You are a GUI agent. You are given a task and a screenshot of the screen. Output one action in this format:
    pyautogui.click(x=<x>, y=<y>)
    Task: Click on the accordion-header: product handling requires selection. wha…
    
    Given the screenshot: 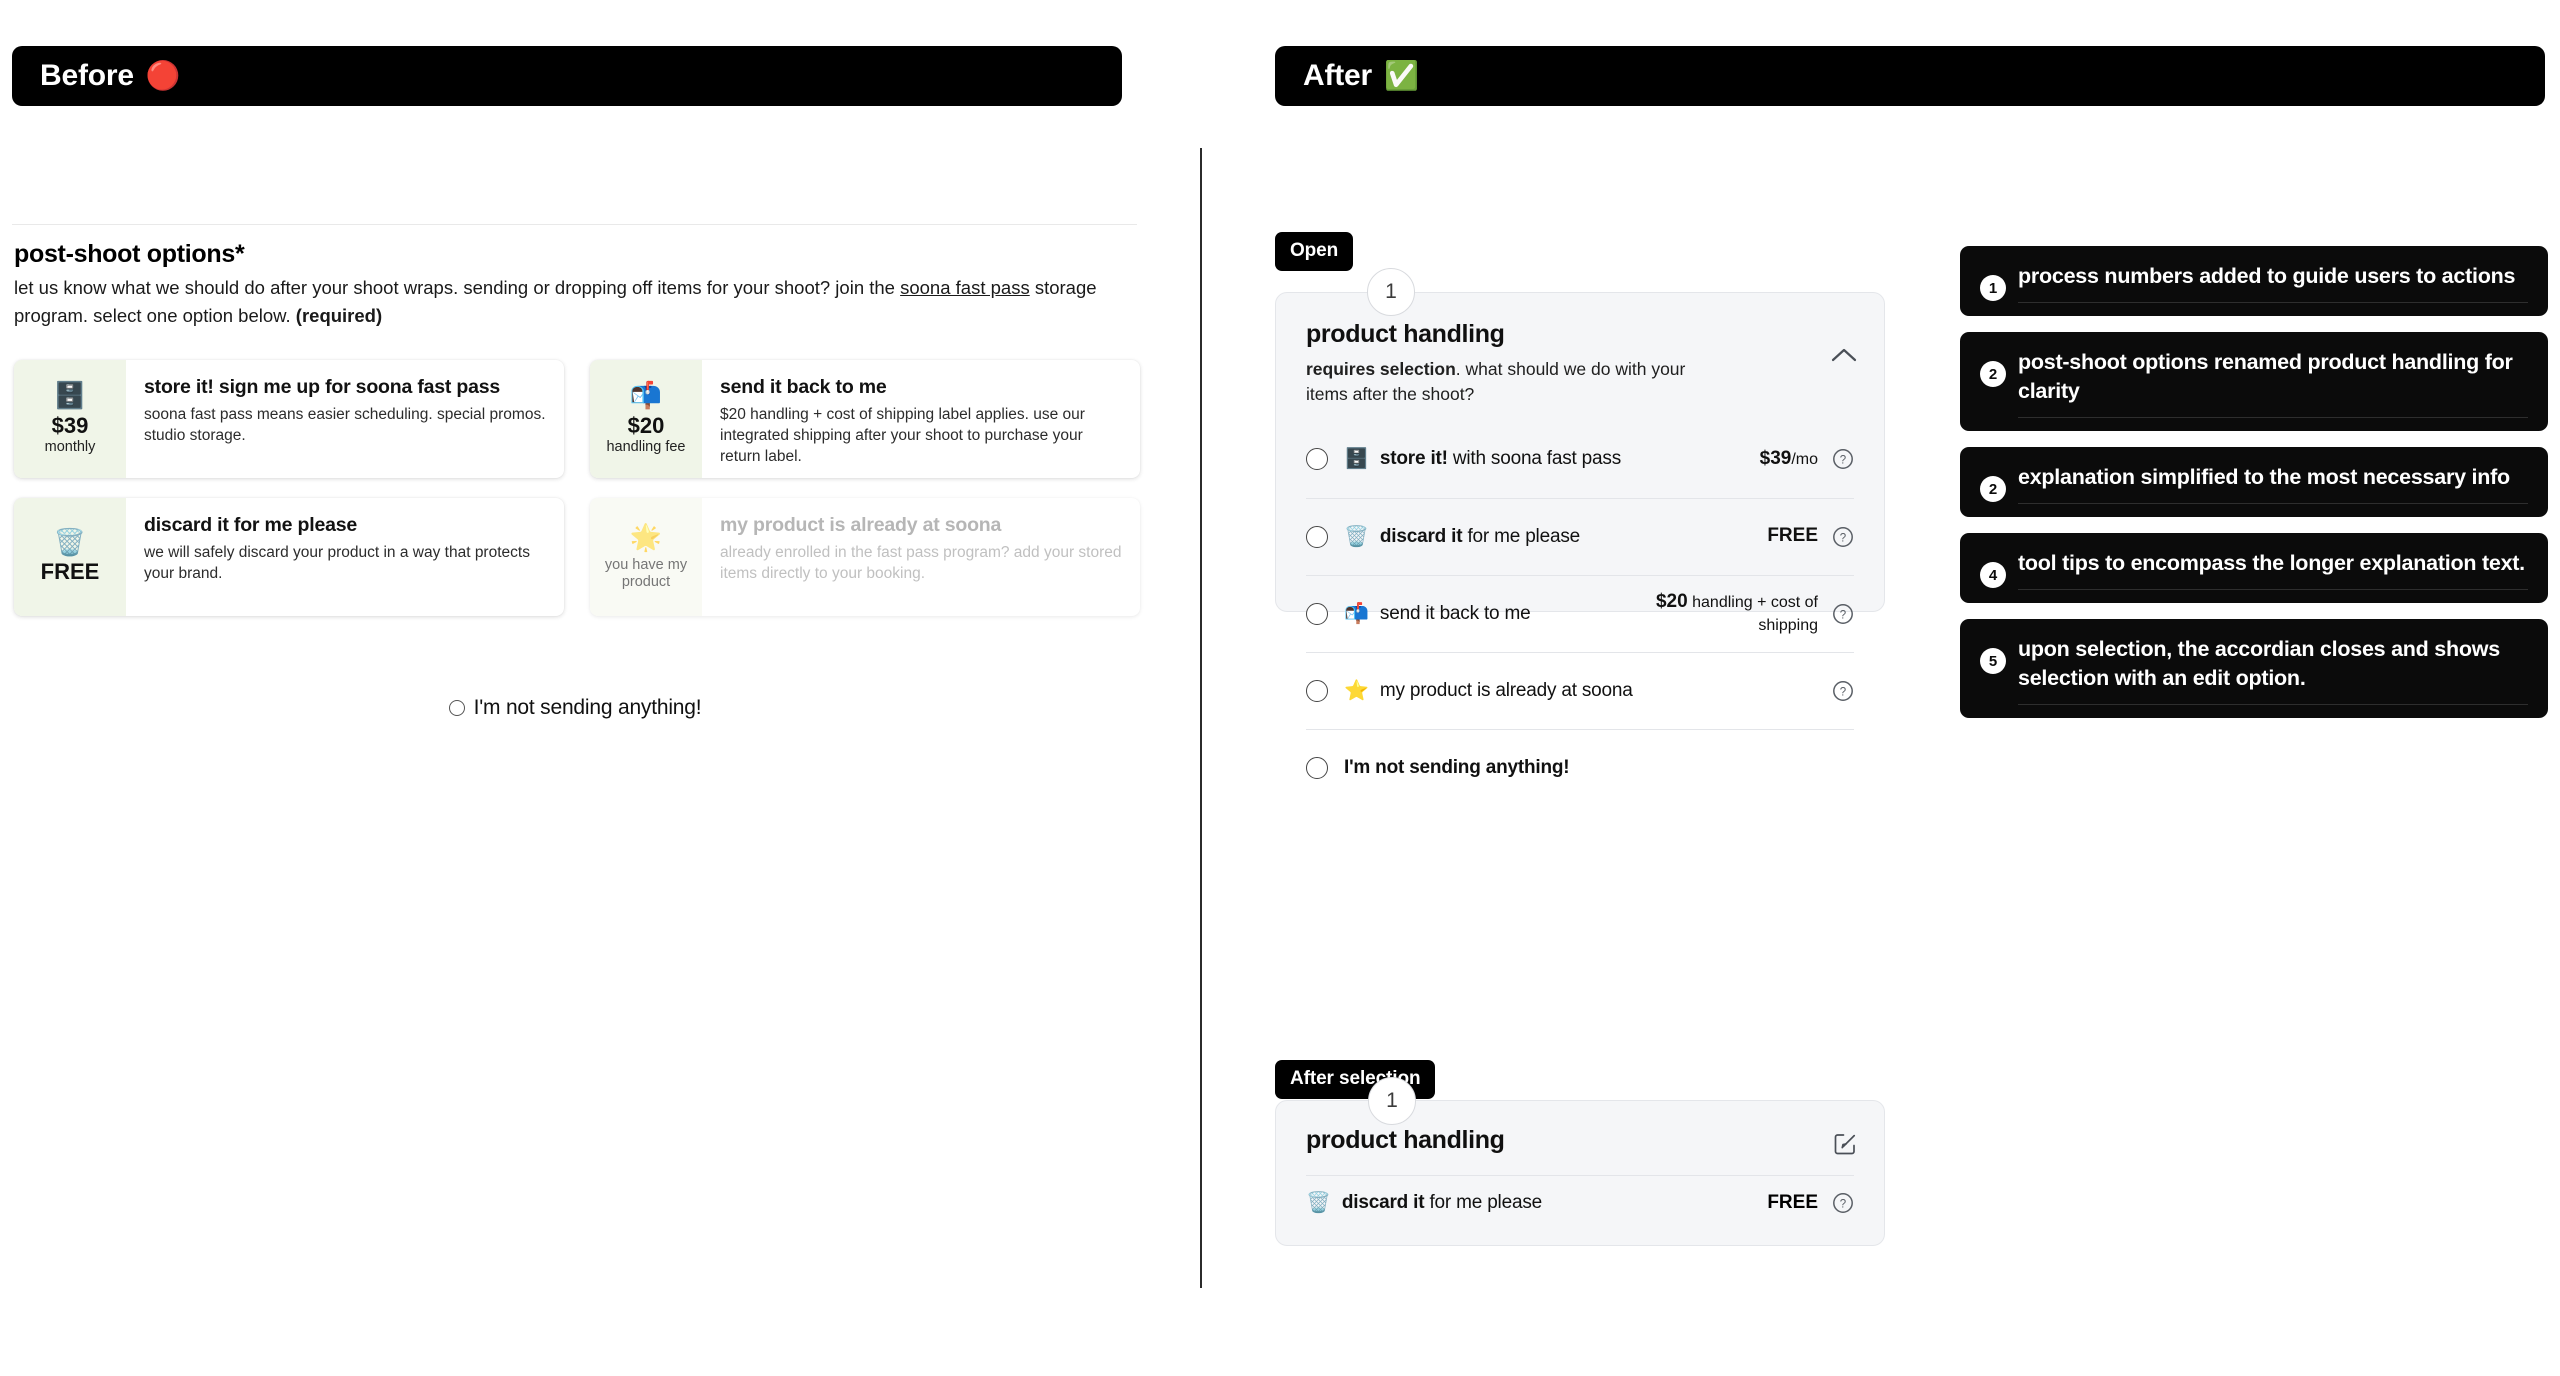 What is the action you would take?
    pyautogui.click(x=1580, y=350)
    